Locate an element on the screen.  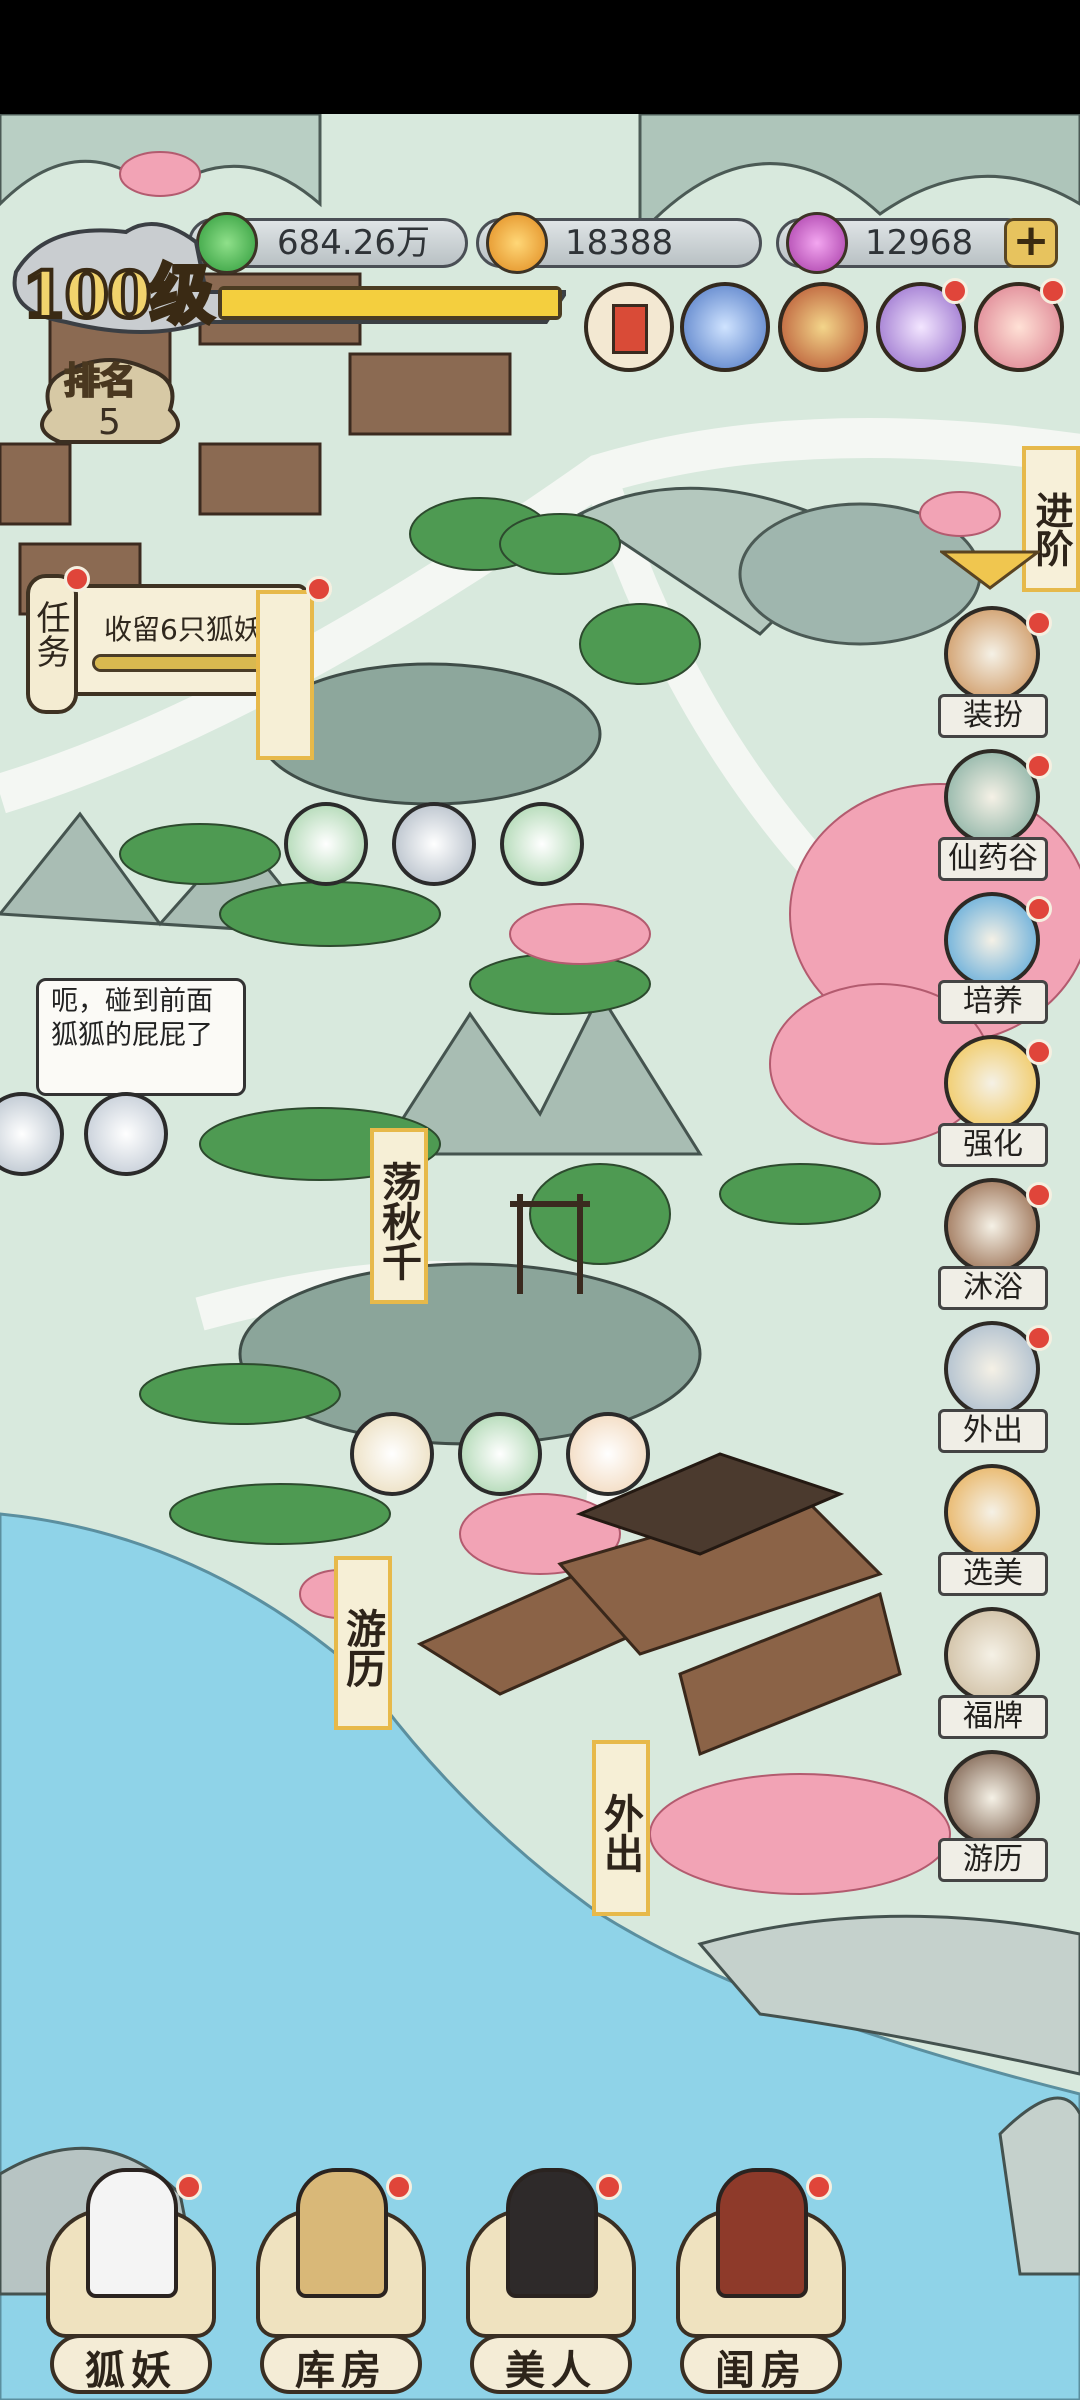
task-progress-fill is located at coordinates (180, 663).